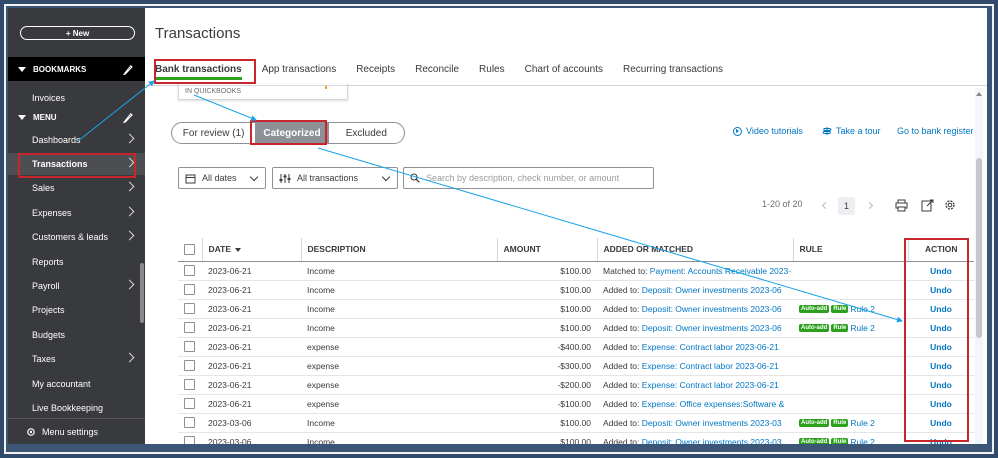 The width and height of the screenshot is (998, 458). Describe the element at coordinates (950, 205) in the screenshot. I see `gear-icon` at that location.